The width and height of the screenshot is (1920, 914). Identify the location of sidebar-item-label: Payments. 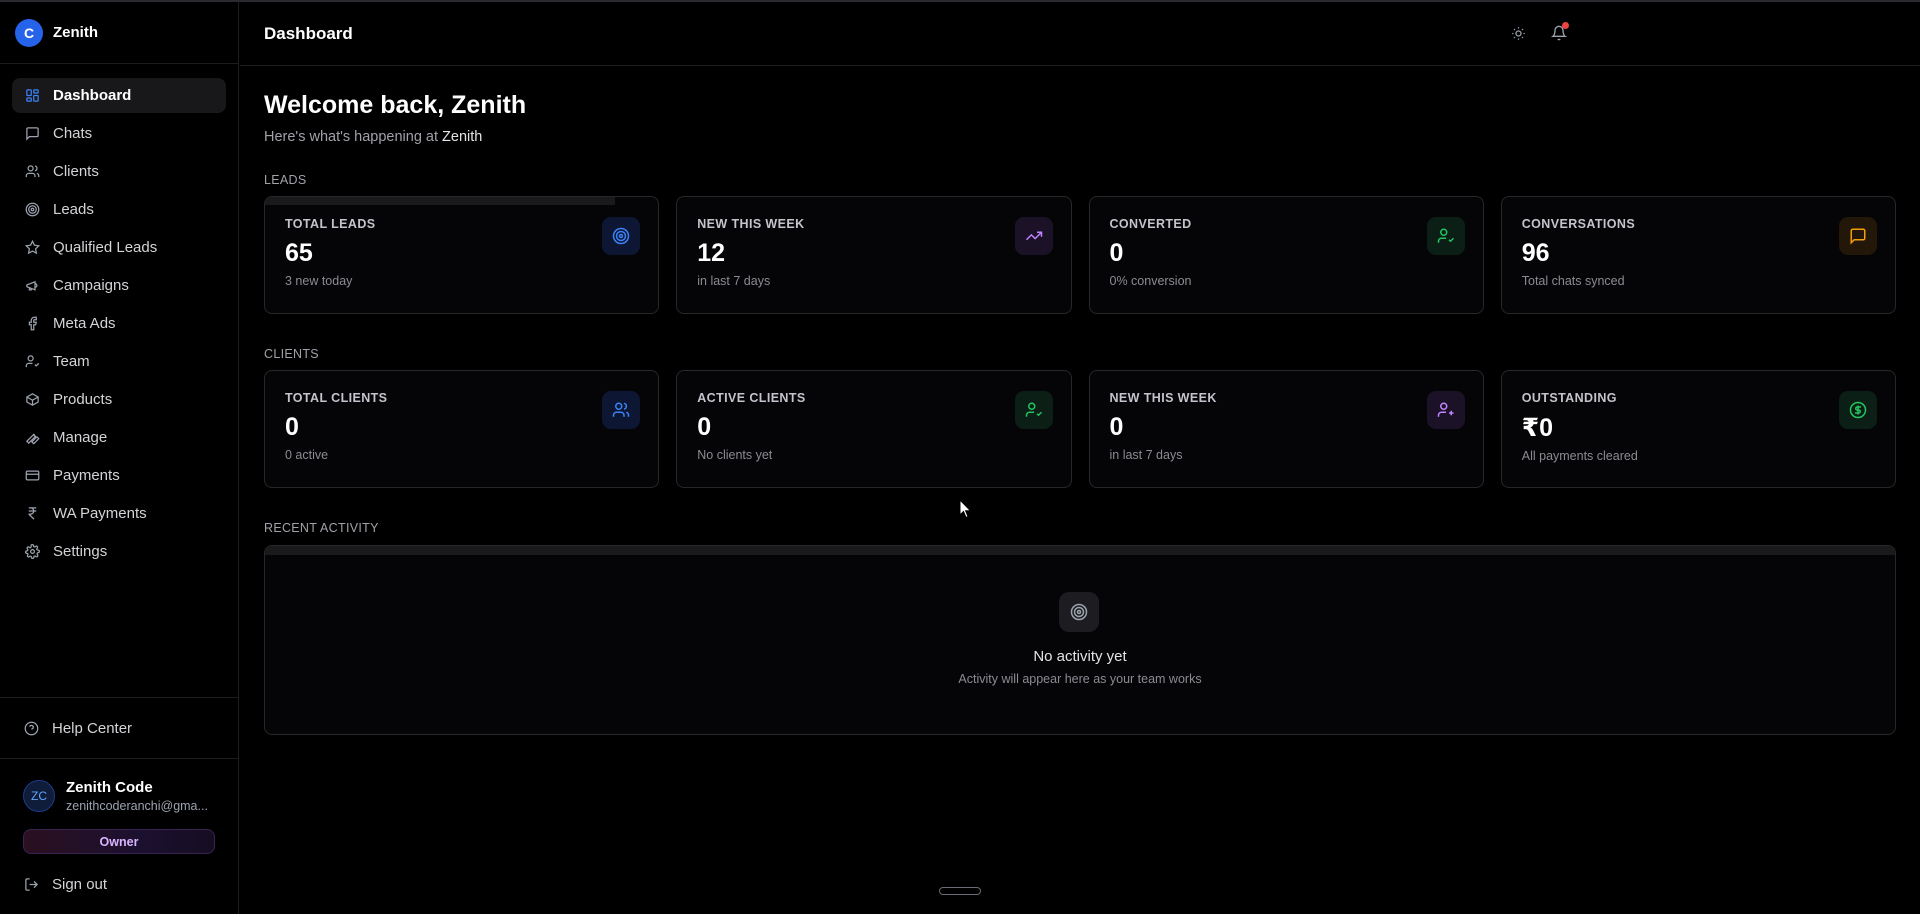
(86, 475).